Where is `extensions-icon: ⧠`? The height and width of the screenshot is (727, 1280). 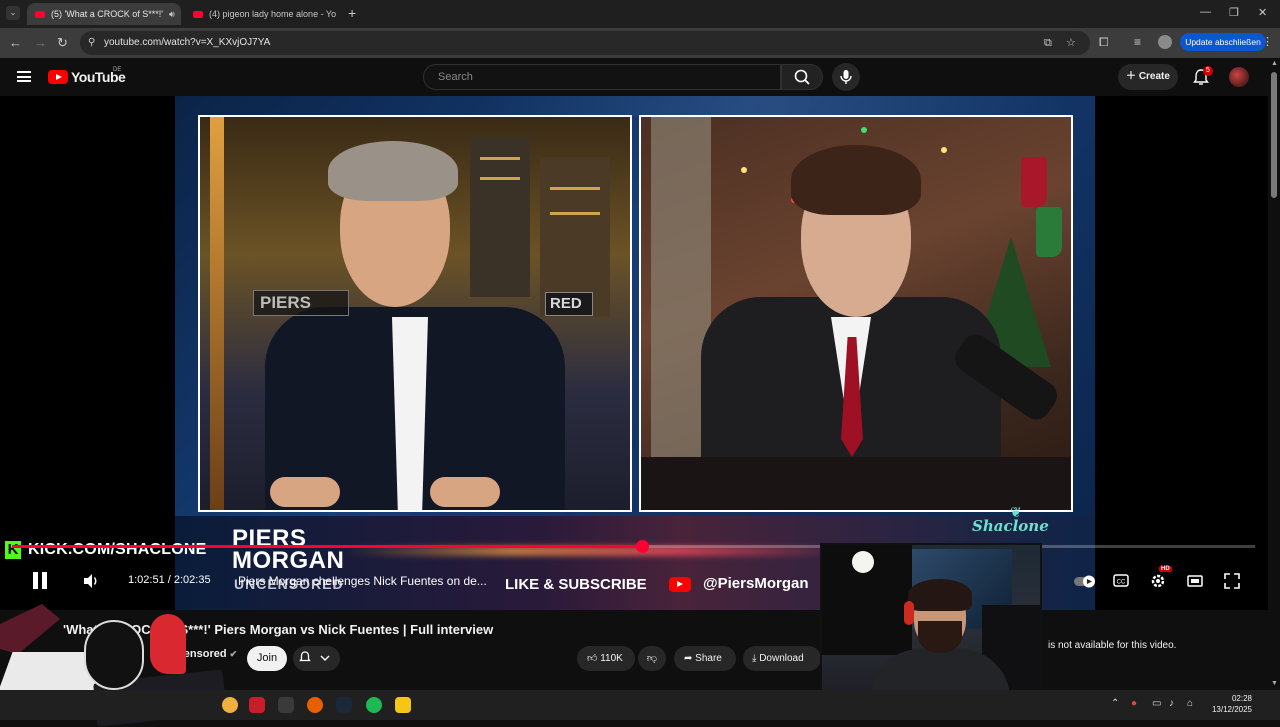
extensions-icon: ⧠ is located at coordinates (1104, 42).